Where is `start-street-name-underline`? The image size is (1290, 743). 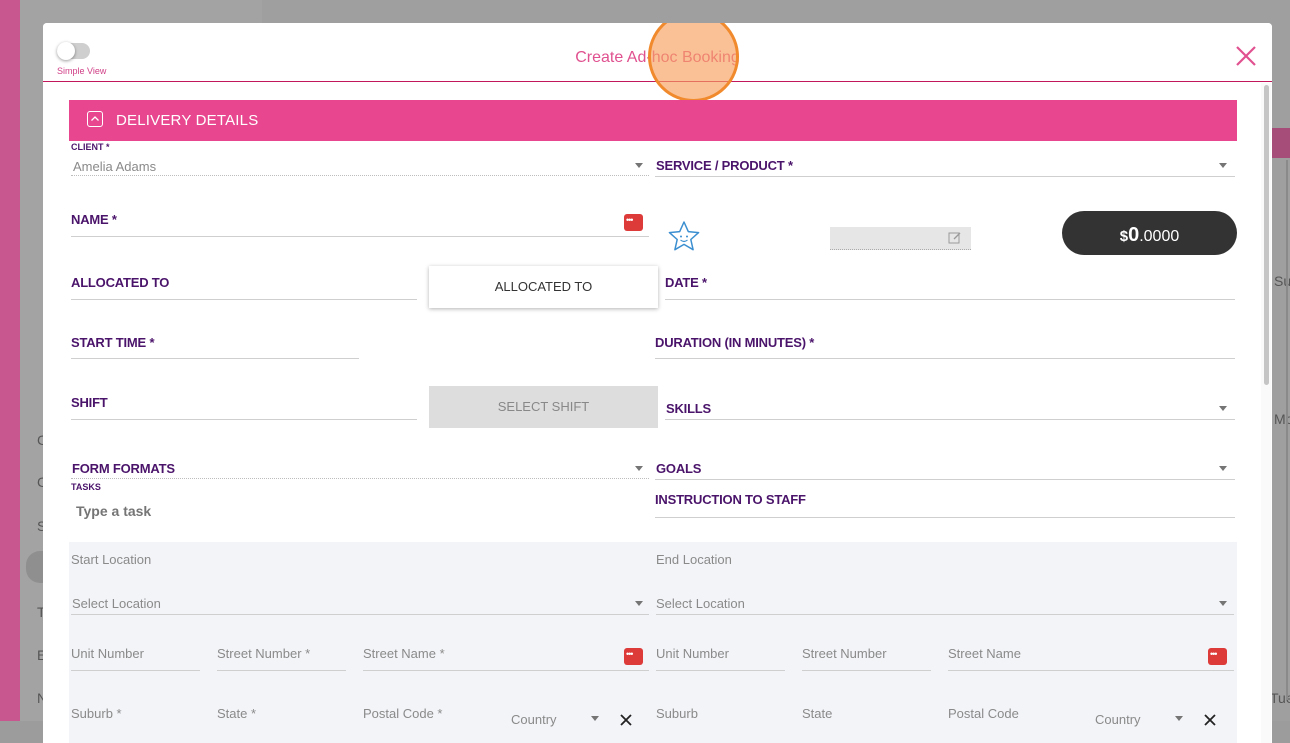
start-street-name-underline is located at coordinates (506, 670).